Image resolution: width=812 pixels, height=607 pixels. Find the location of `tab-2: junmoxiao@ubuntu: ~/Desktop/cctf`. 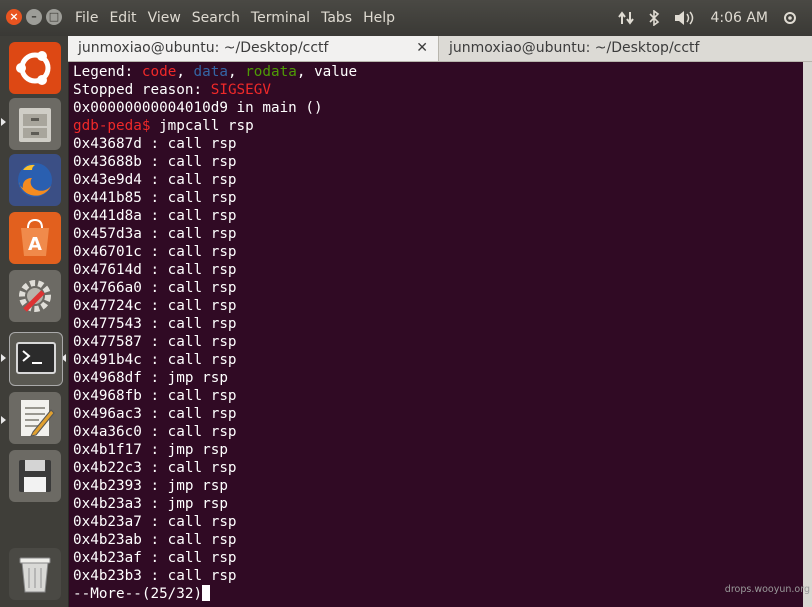

tab-2: junmoxiao@ubuntu: ~/Desktop/cctf is located at coordinates (625, 48).